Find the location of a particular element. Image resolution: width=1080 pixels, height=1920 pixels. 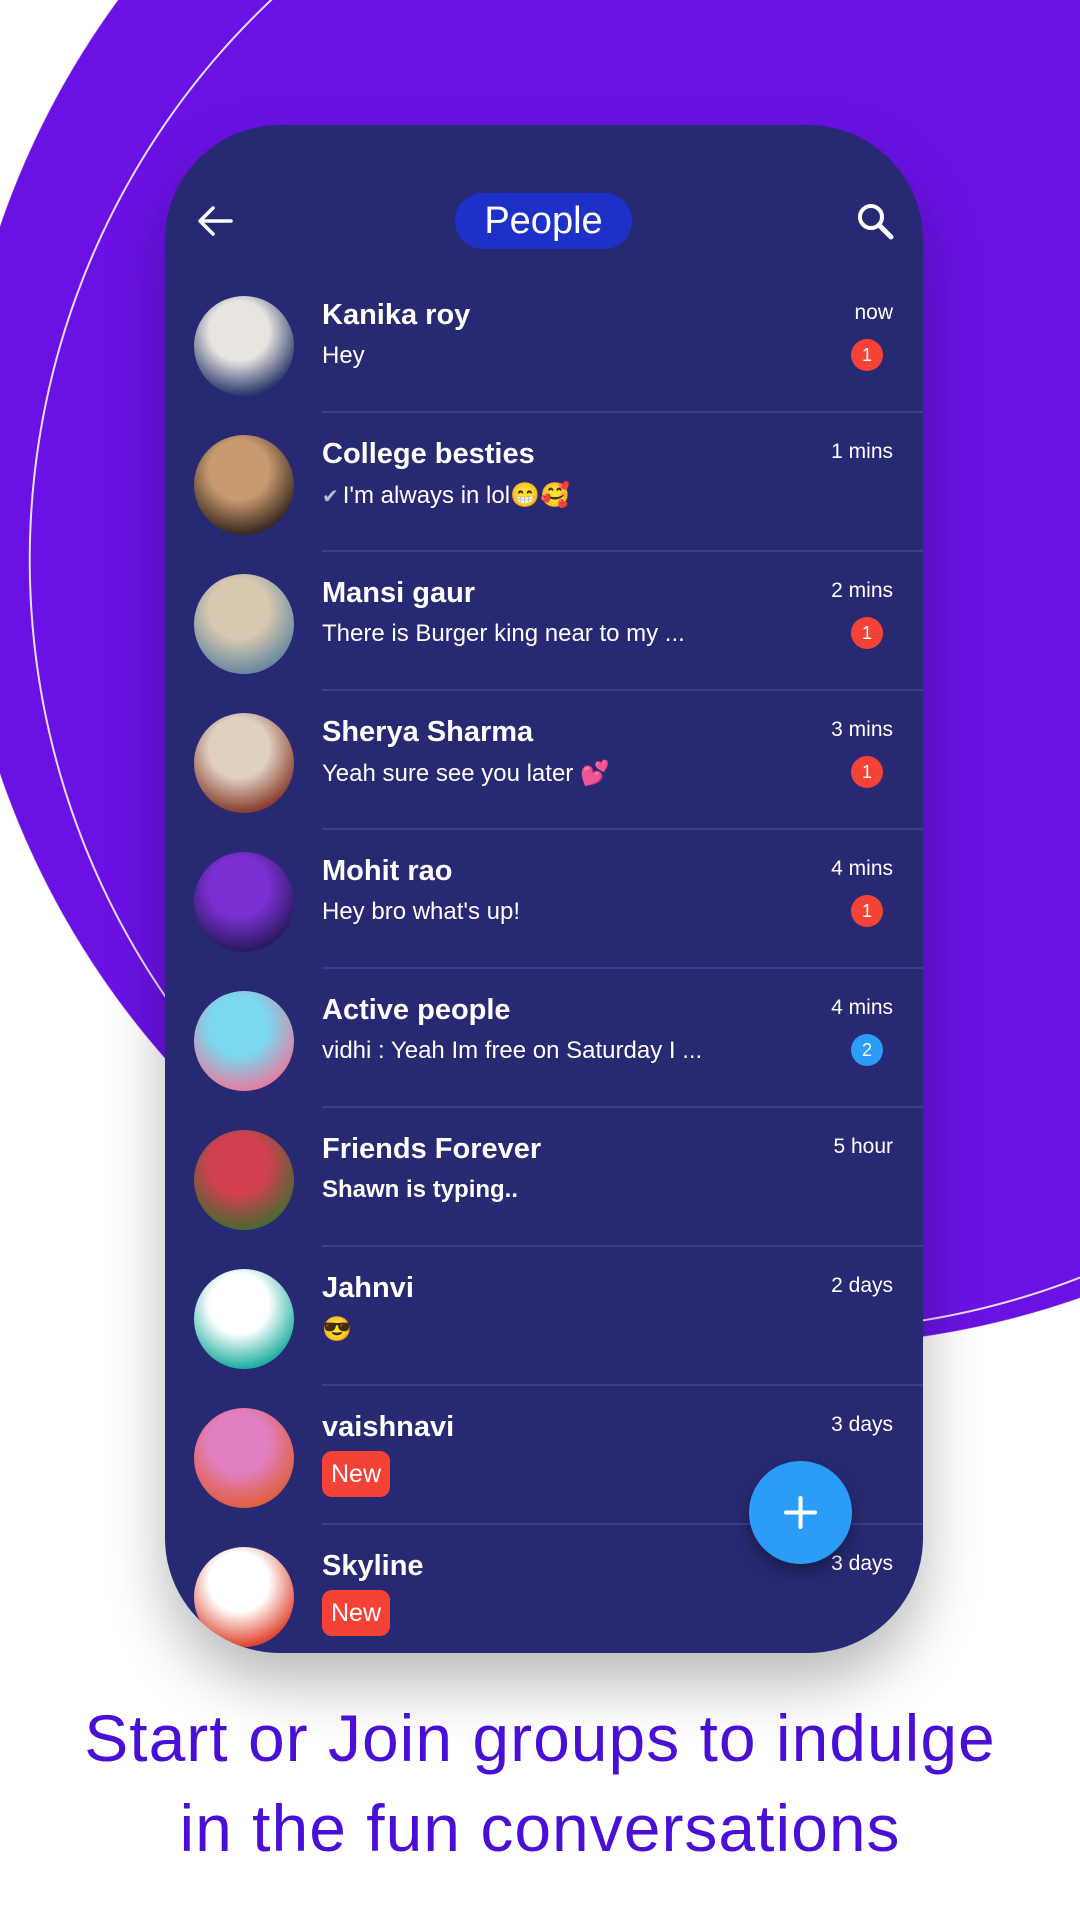

plus-icon is located at coordinates (800, 1512).